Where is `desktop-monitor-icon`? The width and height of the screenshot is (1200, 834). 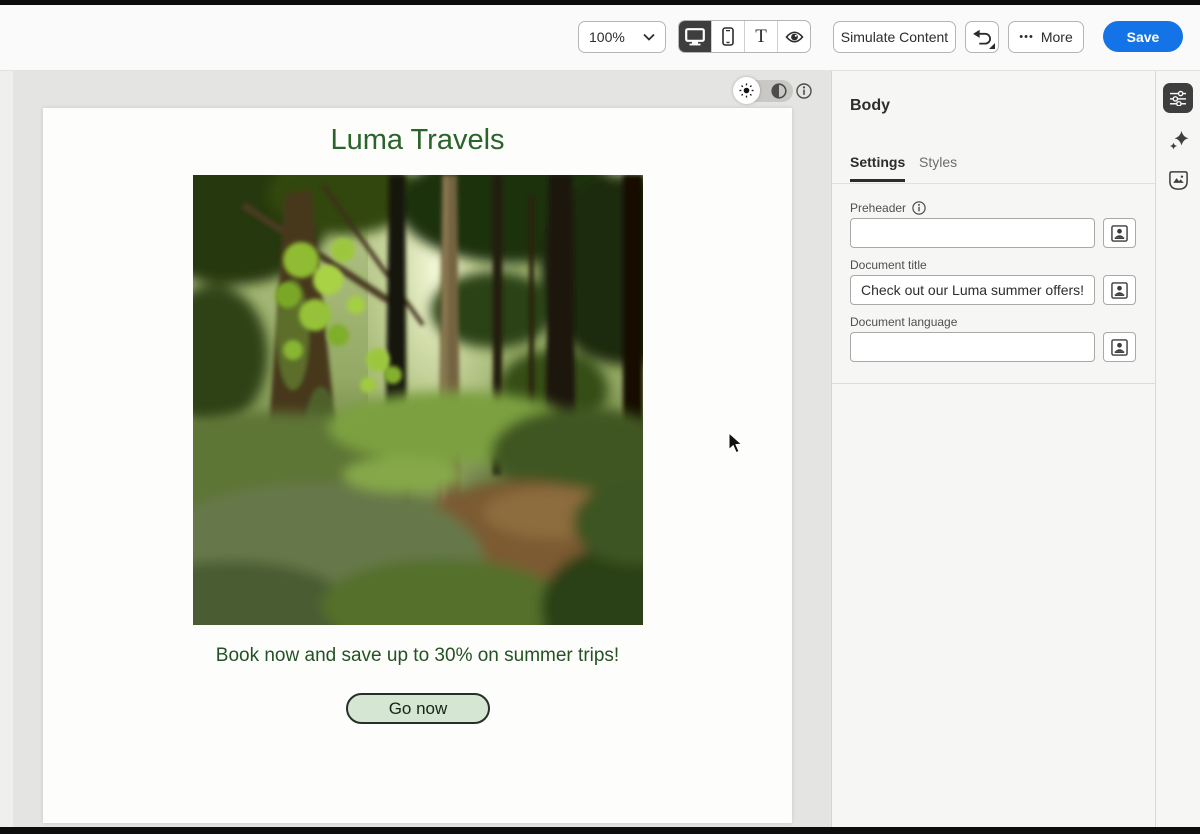
desktop-monitor-icon is located at coordinates (695, 36).